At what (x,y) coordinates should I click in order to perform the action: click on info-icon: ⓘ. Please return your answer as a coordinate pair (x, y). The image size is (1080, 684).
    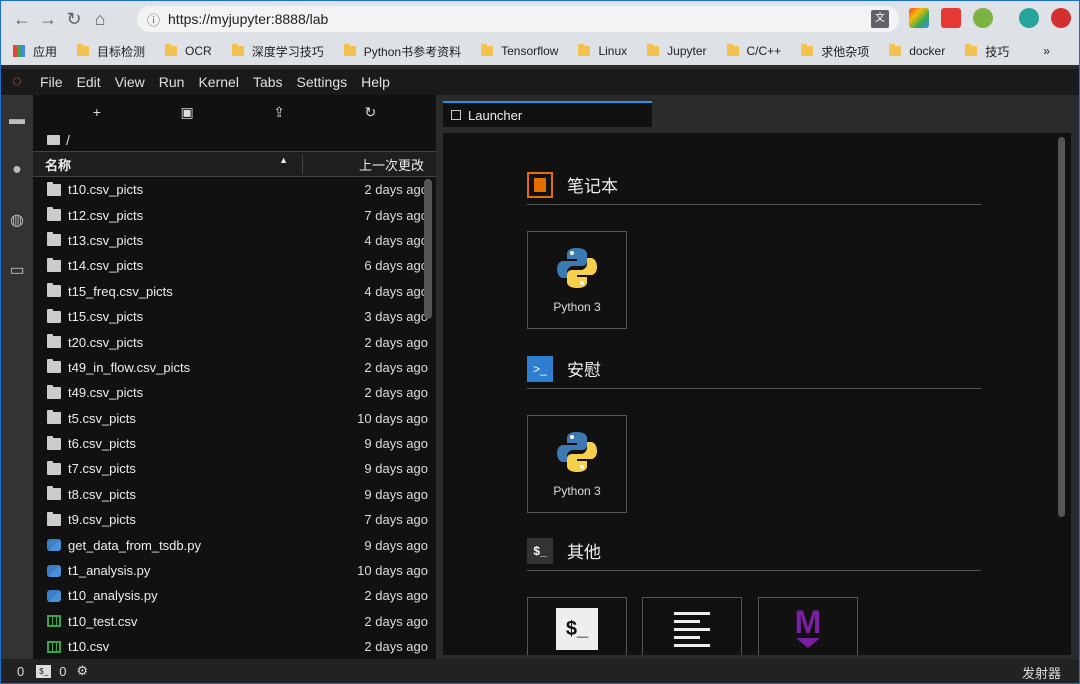
    Looking at the image, I should click on (153, 19).